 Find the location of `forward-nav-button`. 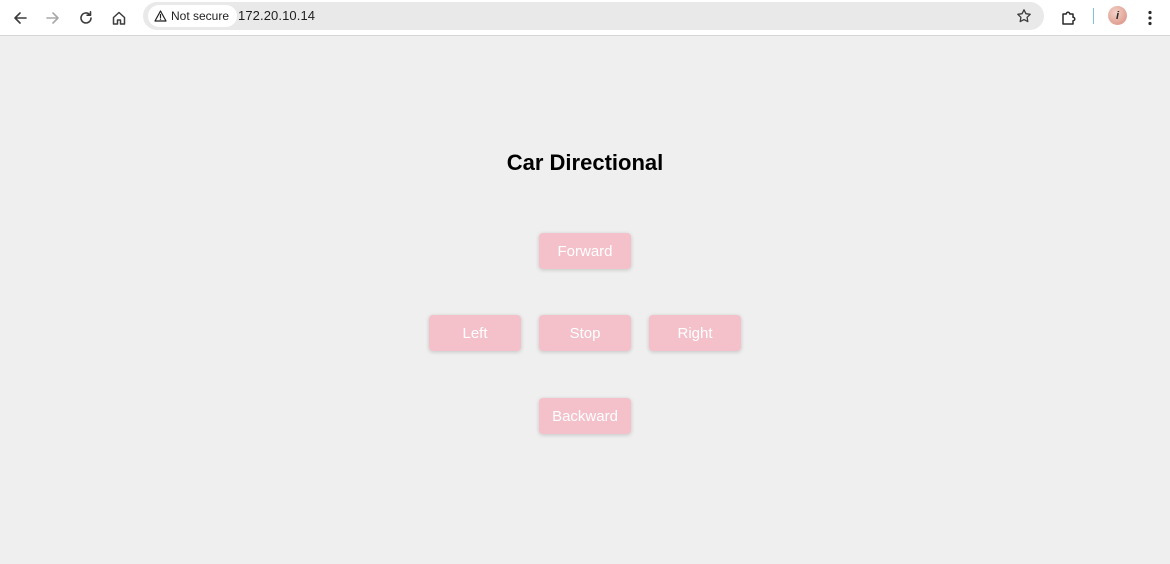

forward-nav-button is located at coordinates (53, 18).